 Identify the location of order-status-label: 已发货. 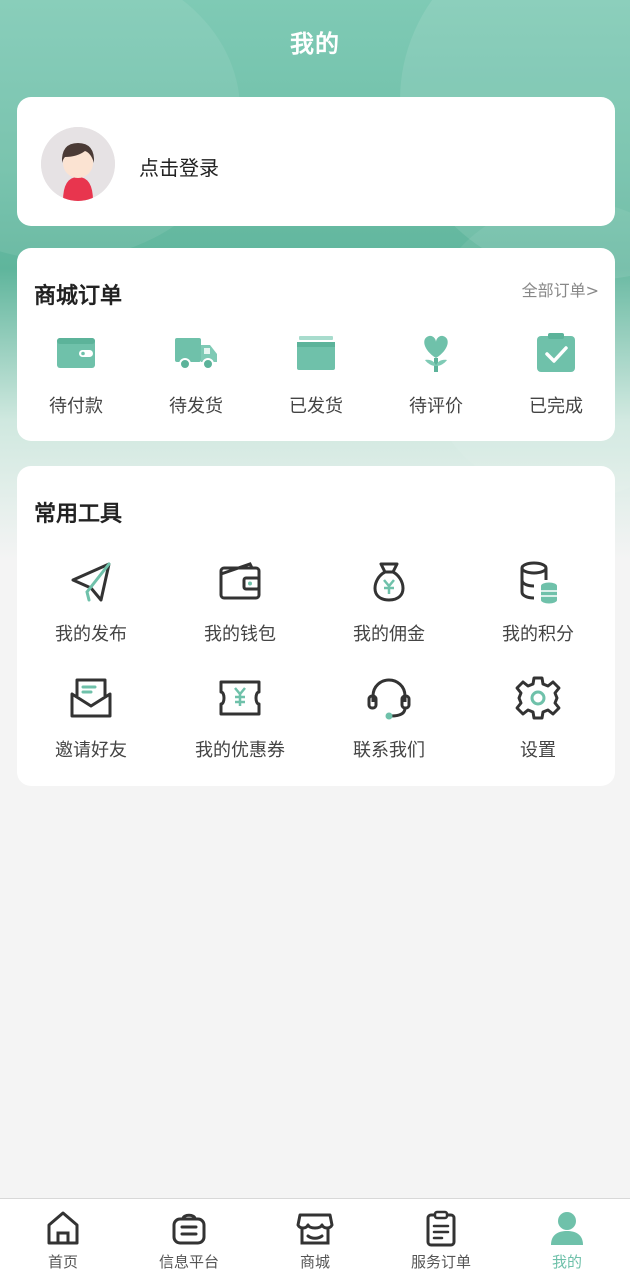
(316, 406).